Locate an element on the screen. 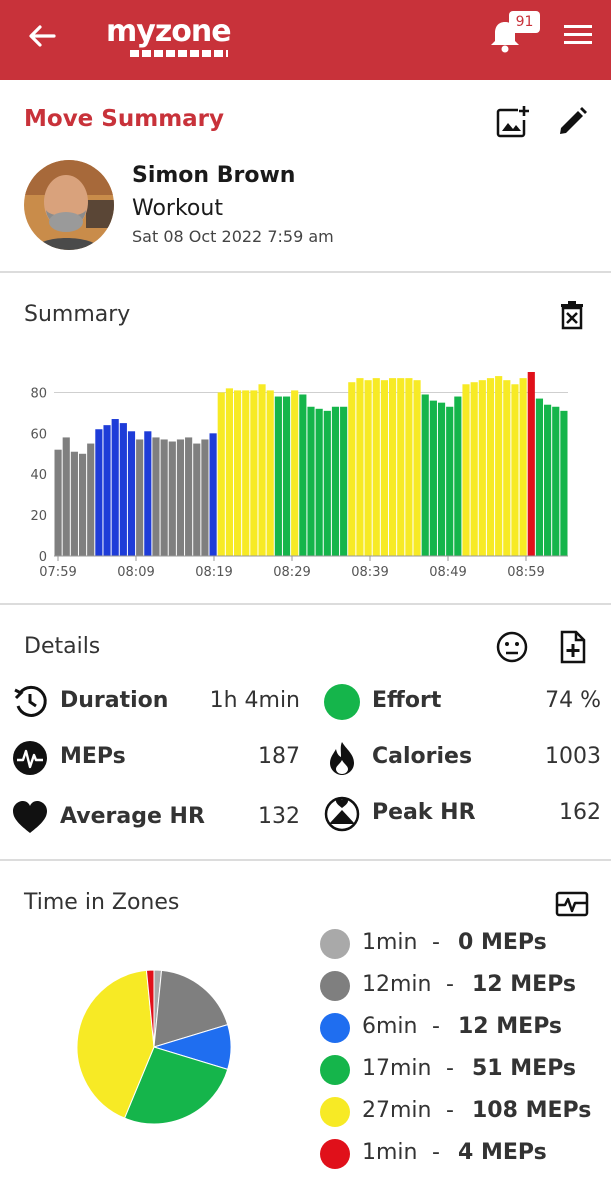  user-name: Simon Brown is located at coordinates (214, 175).